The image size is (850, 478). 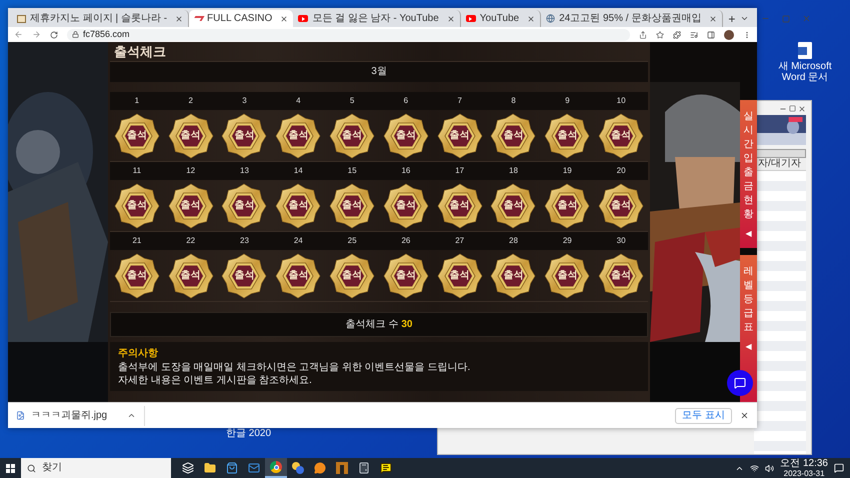 What do you see at coordinates (20, 415) in the screenshot?
I see `file-icon` at bounding box center [20, 415].